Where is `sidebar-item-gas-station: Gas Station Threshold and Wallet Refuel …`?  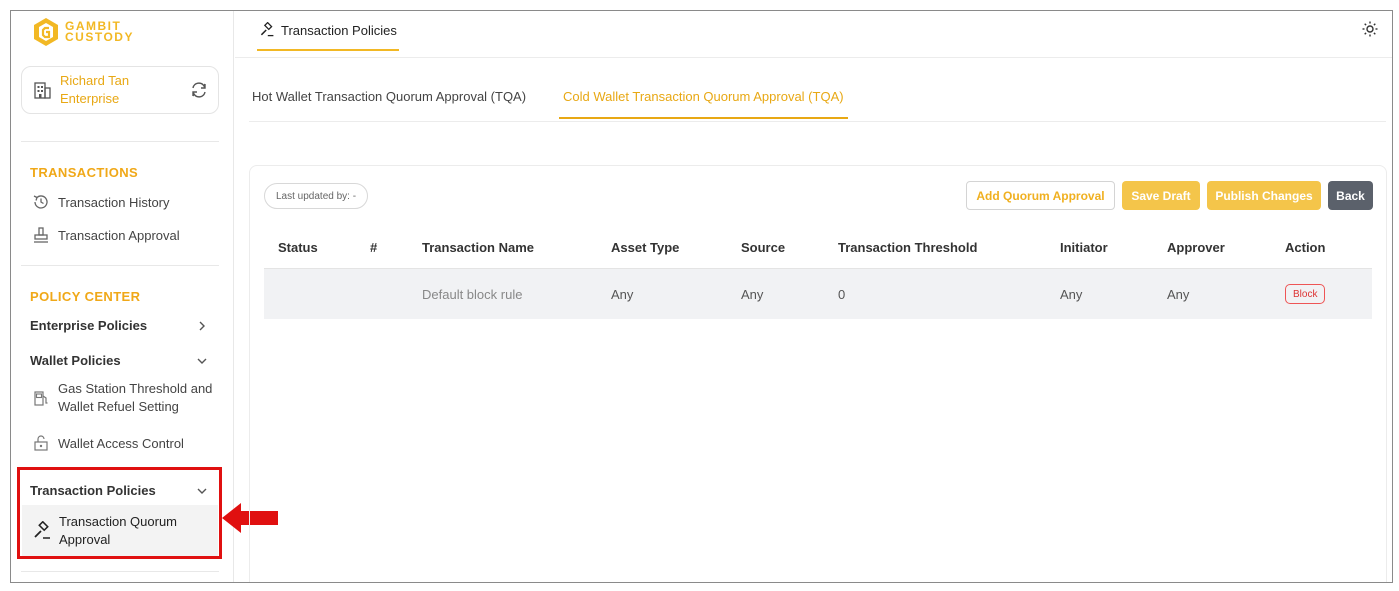
sidebar-item-gas-station: Gas Station Threshold and Wallet Refuel … is located at coordinates (121, 398).